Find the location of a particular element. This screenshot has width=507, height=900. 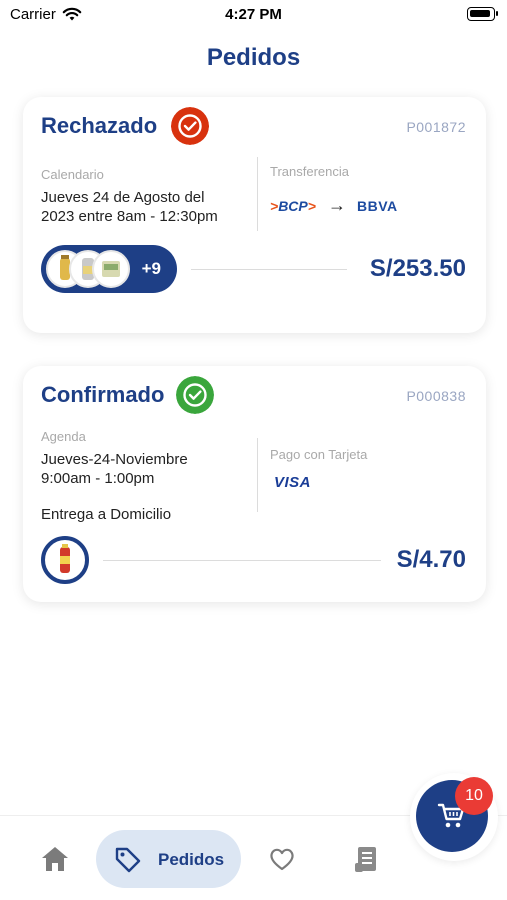

schedule-line-1: Jueves 24 de Agosto del is located at coordinates (123, 197).